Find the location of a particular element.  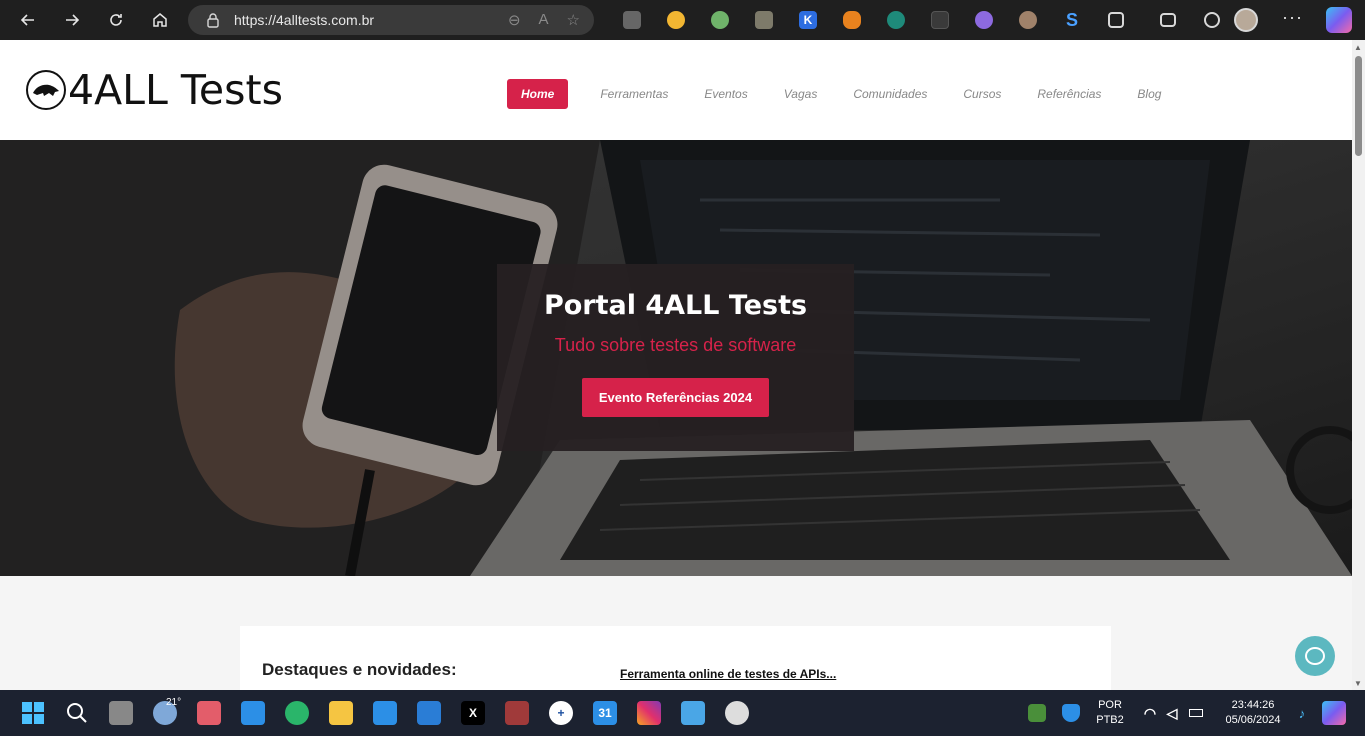

task-view-icon is located at coordinates (121, 713).